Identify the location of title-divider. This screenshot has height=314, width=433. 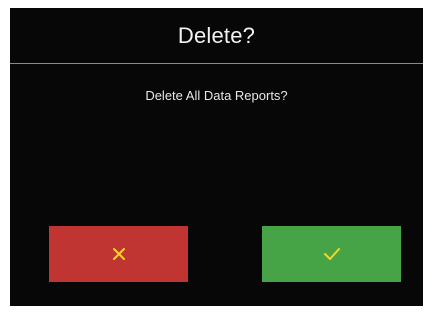
(216, 63).